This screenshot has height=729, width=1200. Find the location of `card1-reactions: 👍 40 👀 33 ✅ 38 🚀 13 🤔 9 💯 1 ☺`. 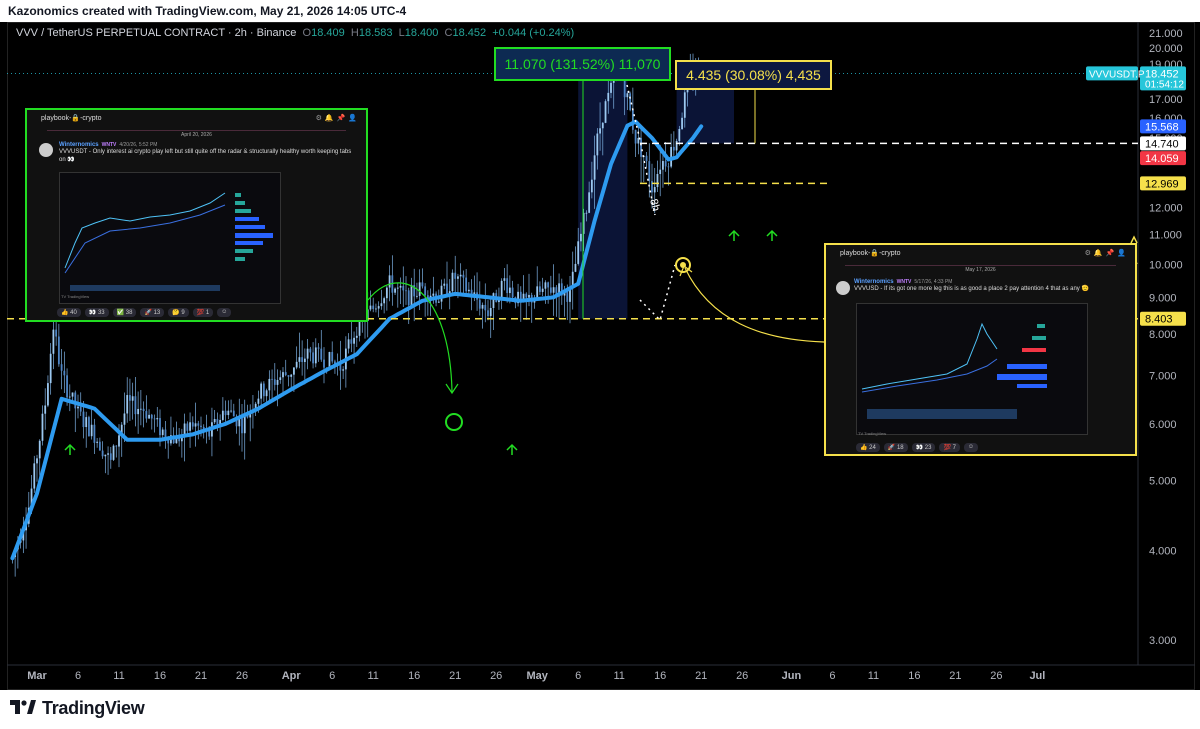

card1-reactions: 👍 40 👀 33 ✅ 38 🚀 13 🤔 9 💯 1 ☺ is located at coordinates (144, 312).